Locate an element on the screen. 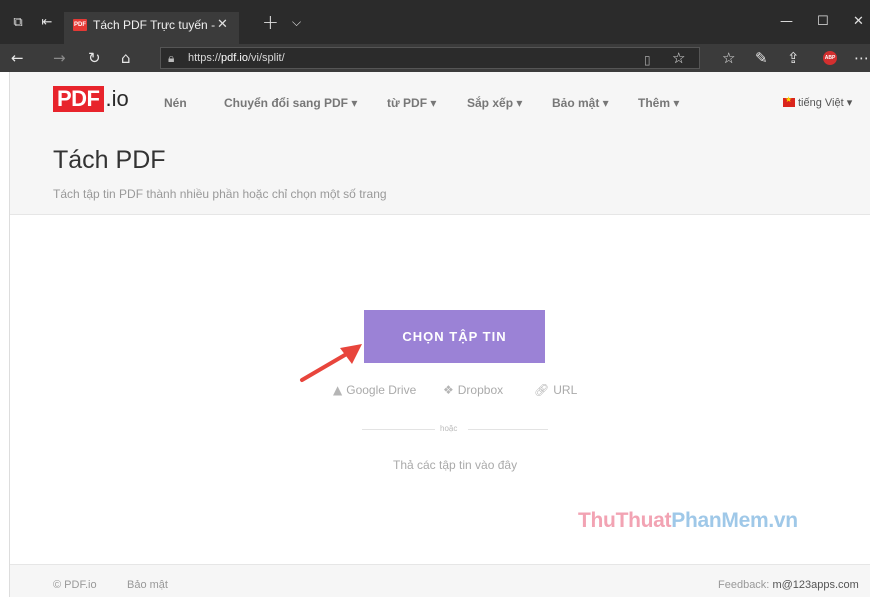 This screenshot has height=597, width=870. star-icon: ☆ is located at coordinates (678, 58).